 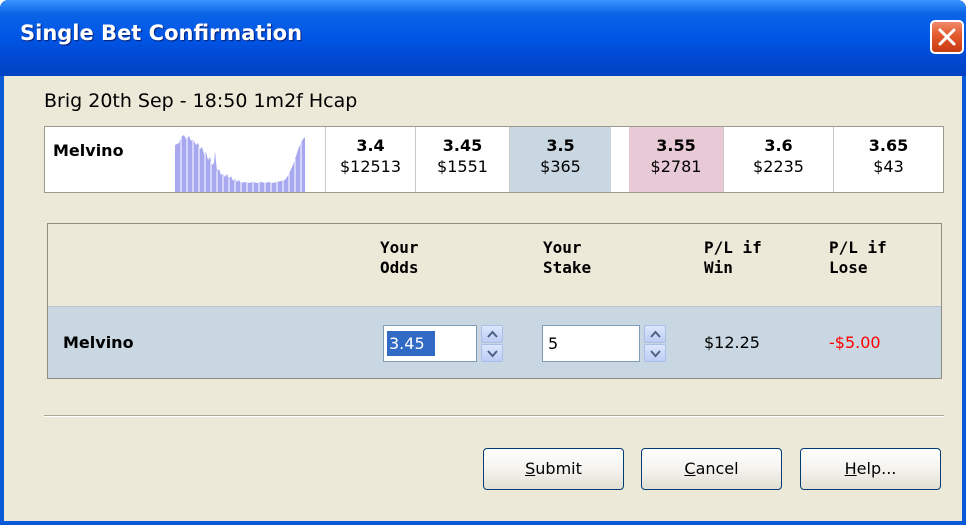 I want to click on stake-spinner, so click(x=655, y=343).